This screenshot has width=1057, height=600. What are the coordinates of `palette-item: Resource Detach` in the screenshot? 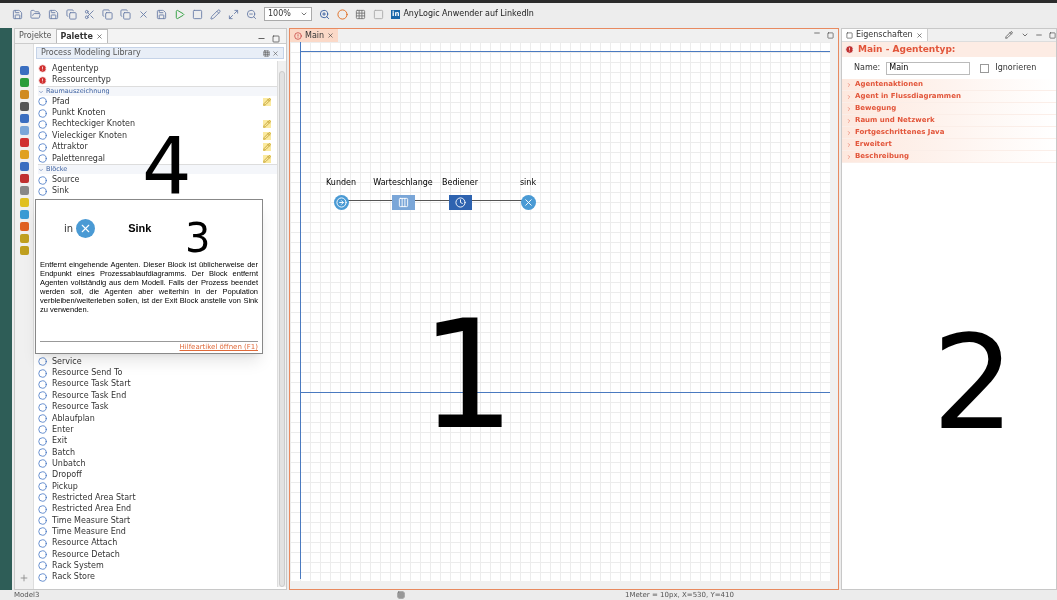 It's located at (157, 554).